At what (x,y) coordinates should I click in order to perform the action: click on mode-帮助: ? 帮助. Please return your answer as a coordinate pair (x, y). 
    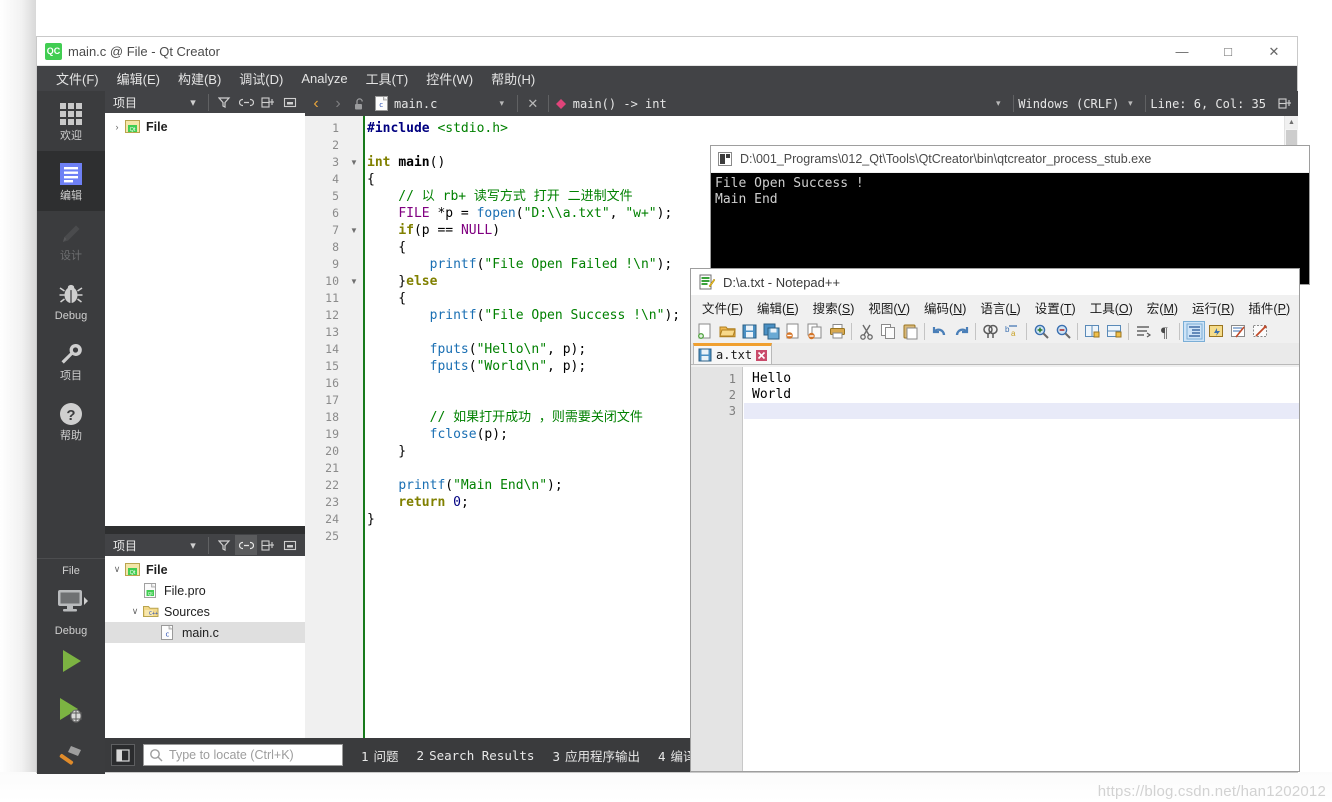
    Looking at the image, I should click on (71, 421).